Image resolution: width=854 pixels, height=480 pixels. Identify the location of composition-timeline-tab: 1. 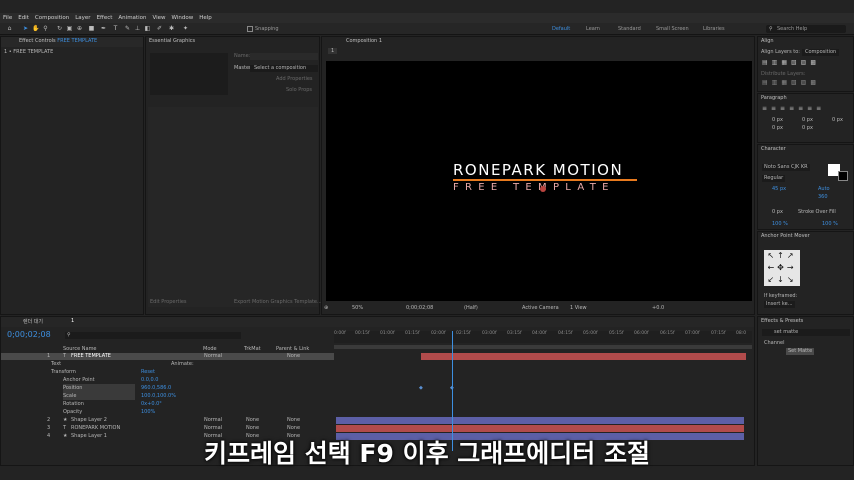
(72, 321).